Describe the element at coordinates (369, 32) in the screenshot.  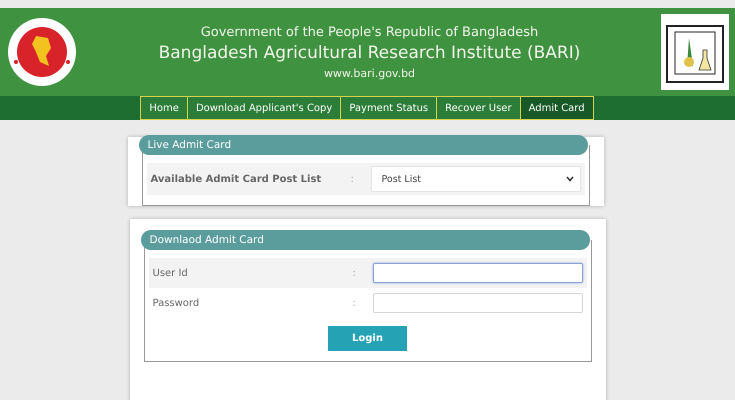
I see `government-title: Government of the People's Republic of Bangladesh` at that location.